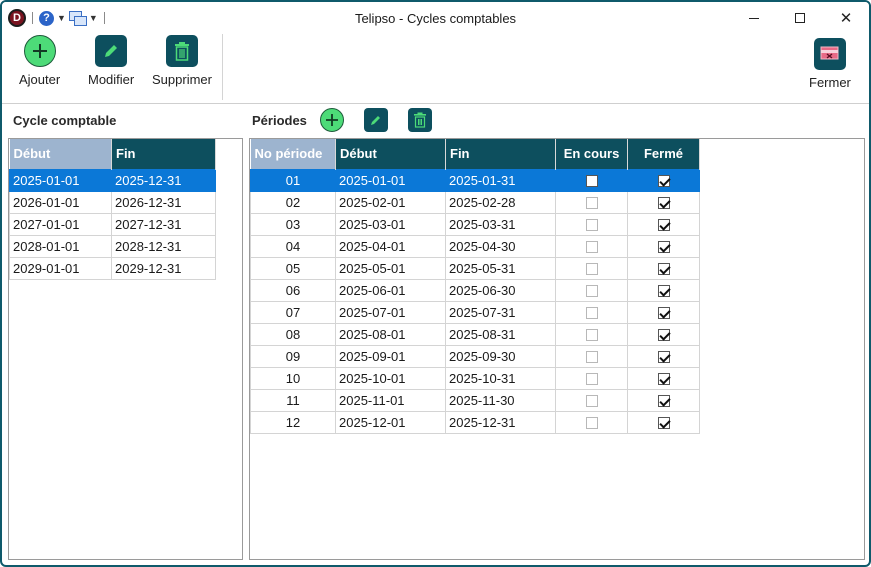  Describe the element at coordinates (390, 202) in the screenshot. I see `cell-start: 2025-02-01` at that location.